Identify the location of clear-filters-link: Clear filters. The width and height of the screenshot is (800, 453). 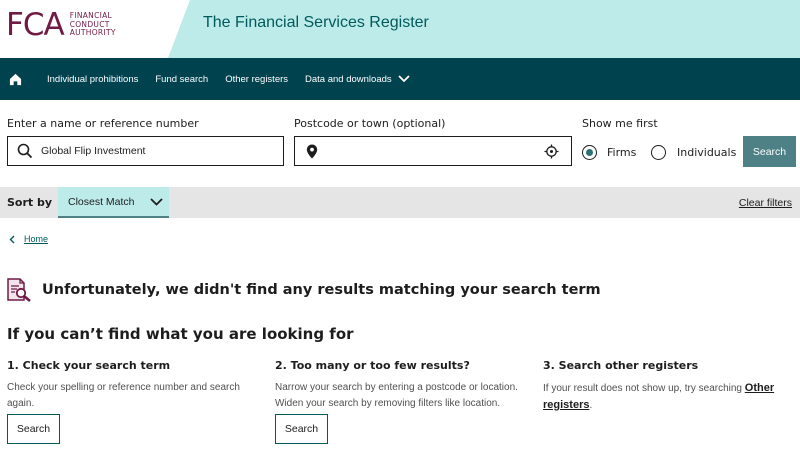
(765, 203).